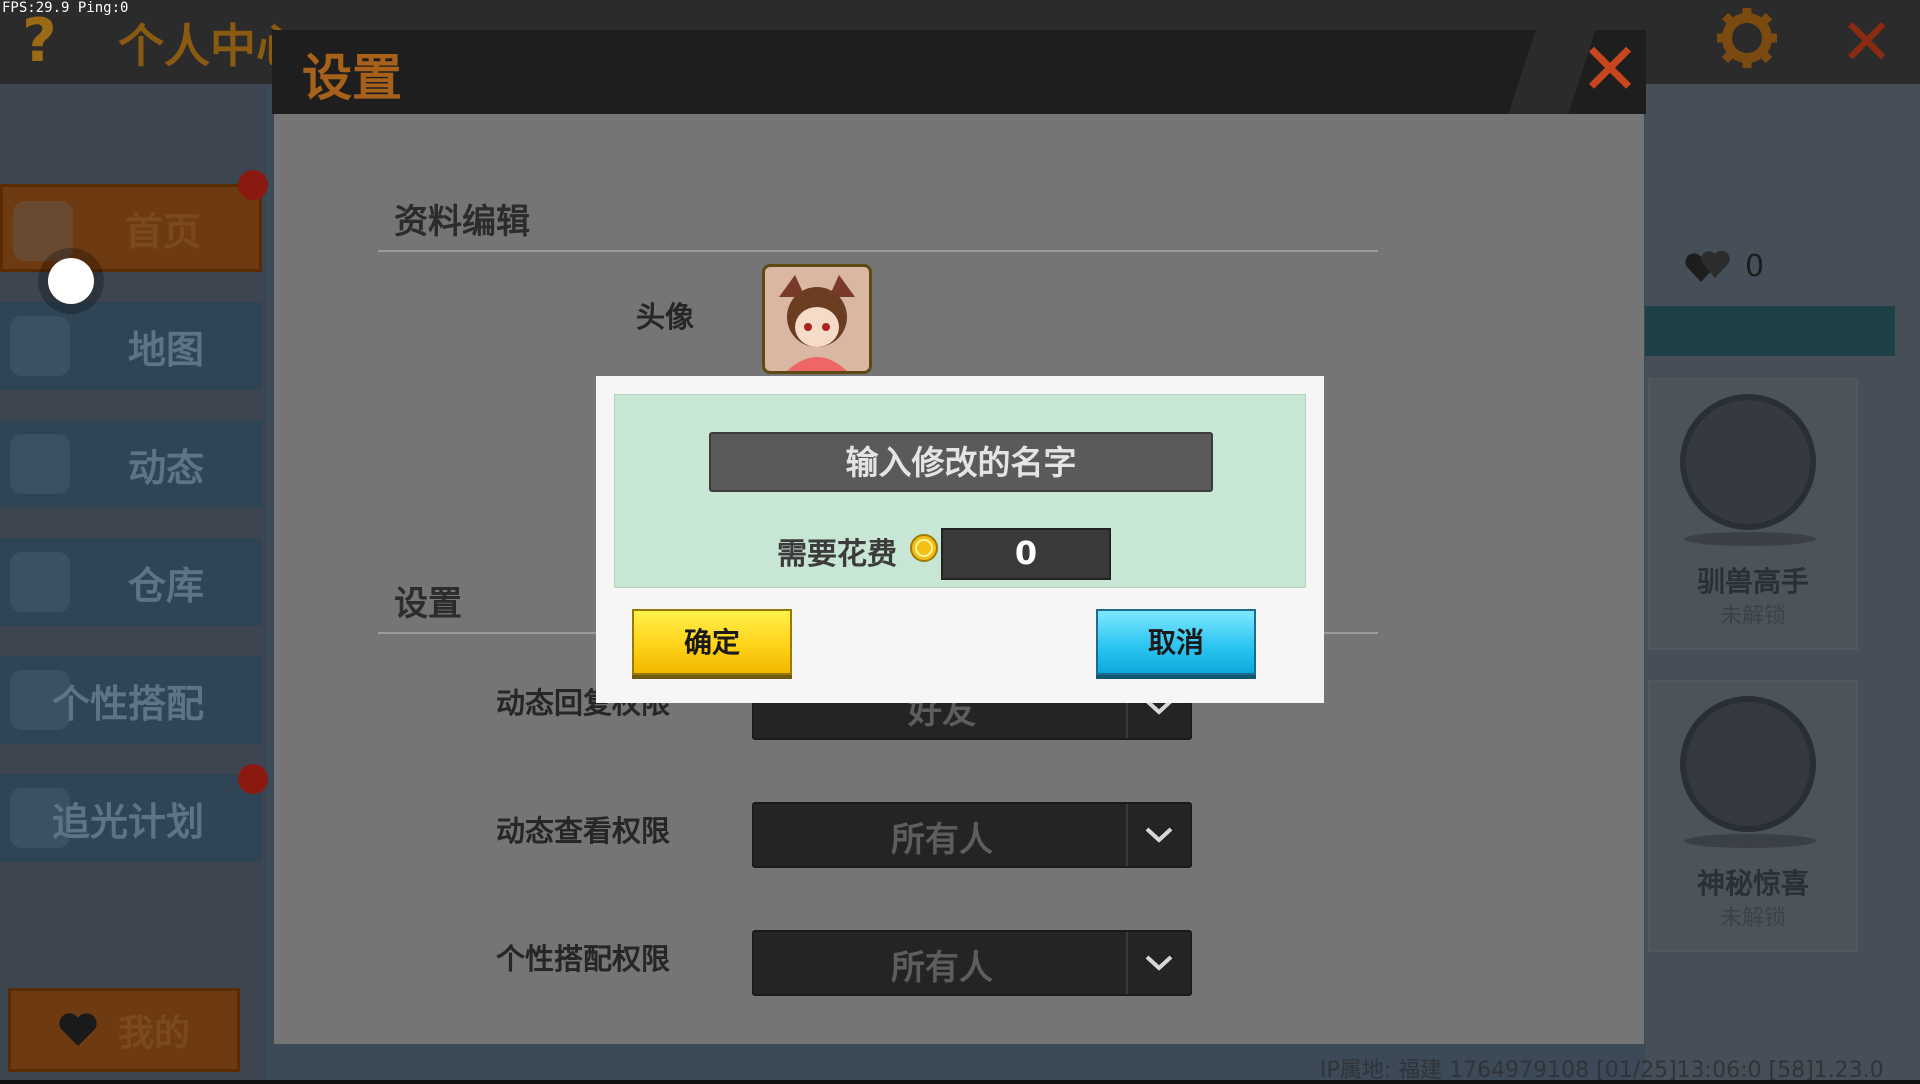 The width and height of the screenshot is (1920, 1084). I want to click on avatar, so click(817, 319).